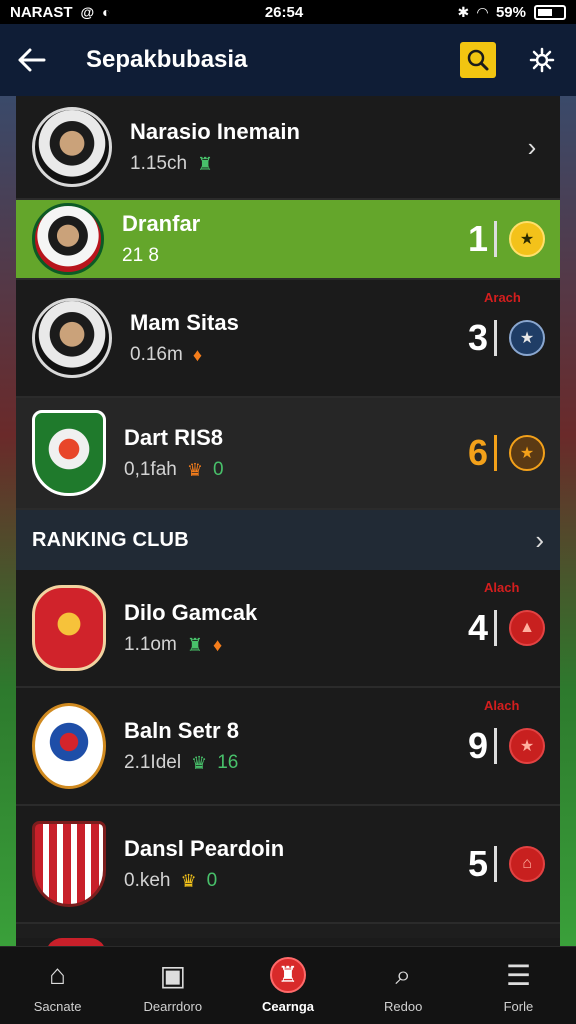 The height and width of the screenshot is (1024, 576). I want to click on club-row: Dilo Gamcak 1.1om ♜ ♦ Alach 4 ▲, so click(288, 629).